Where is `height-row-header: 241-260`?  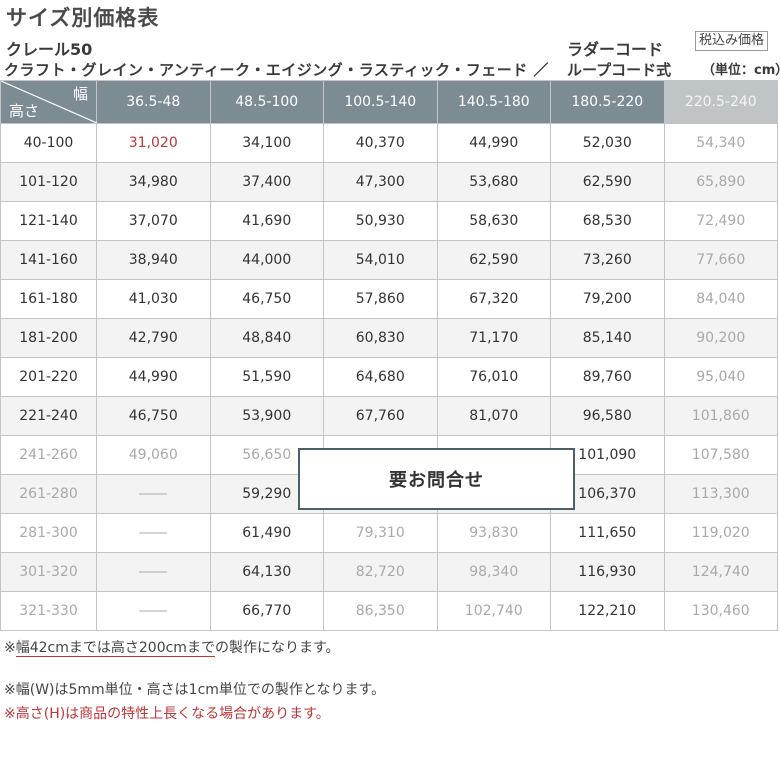
height-row-header: 241-260 is located at coordinates (48, 455).